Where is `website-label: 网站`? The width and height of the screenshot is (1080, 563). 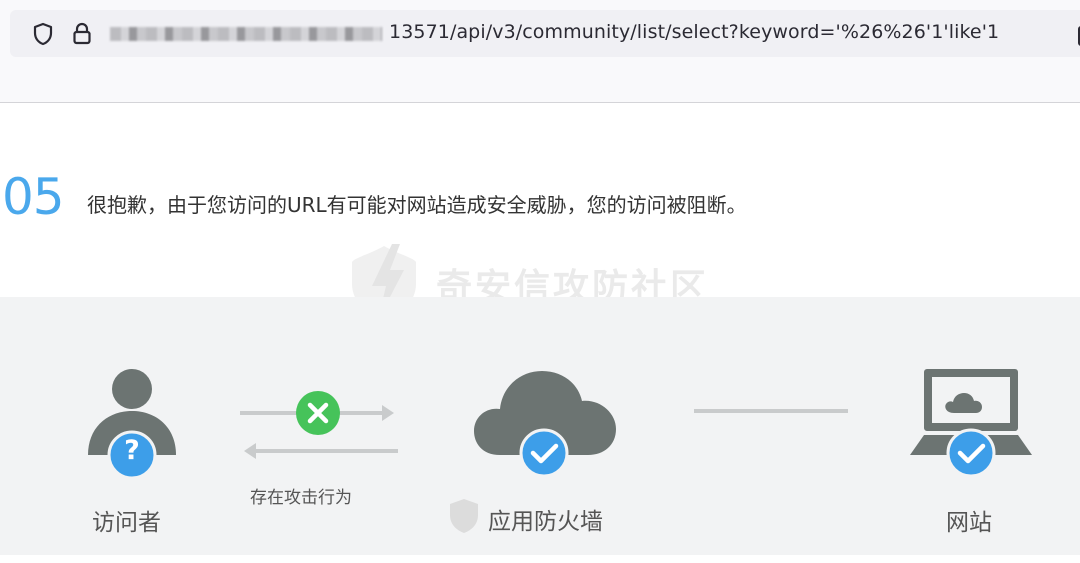 website-label: 网站 is located at coordinates (969, 523).